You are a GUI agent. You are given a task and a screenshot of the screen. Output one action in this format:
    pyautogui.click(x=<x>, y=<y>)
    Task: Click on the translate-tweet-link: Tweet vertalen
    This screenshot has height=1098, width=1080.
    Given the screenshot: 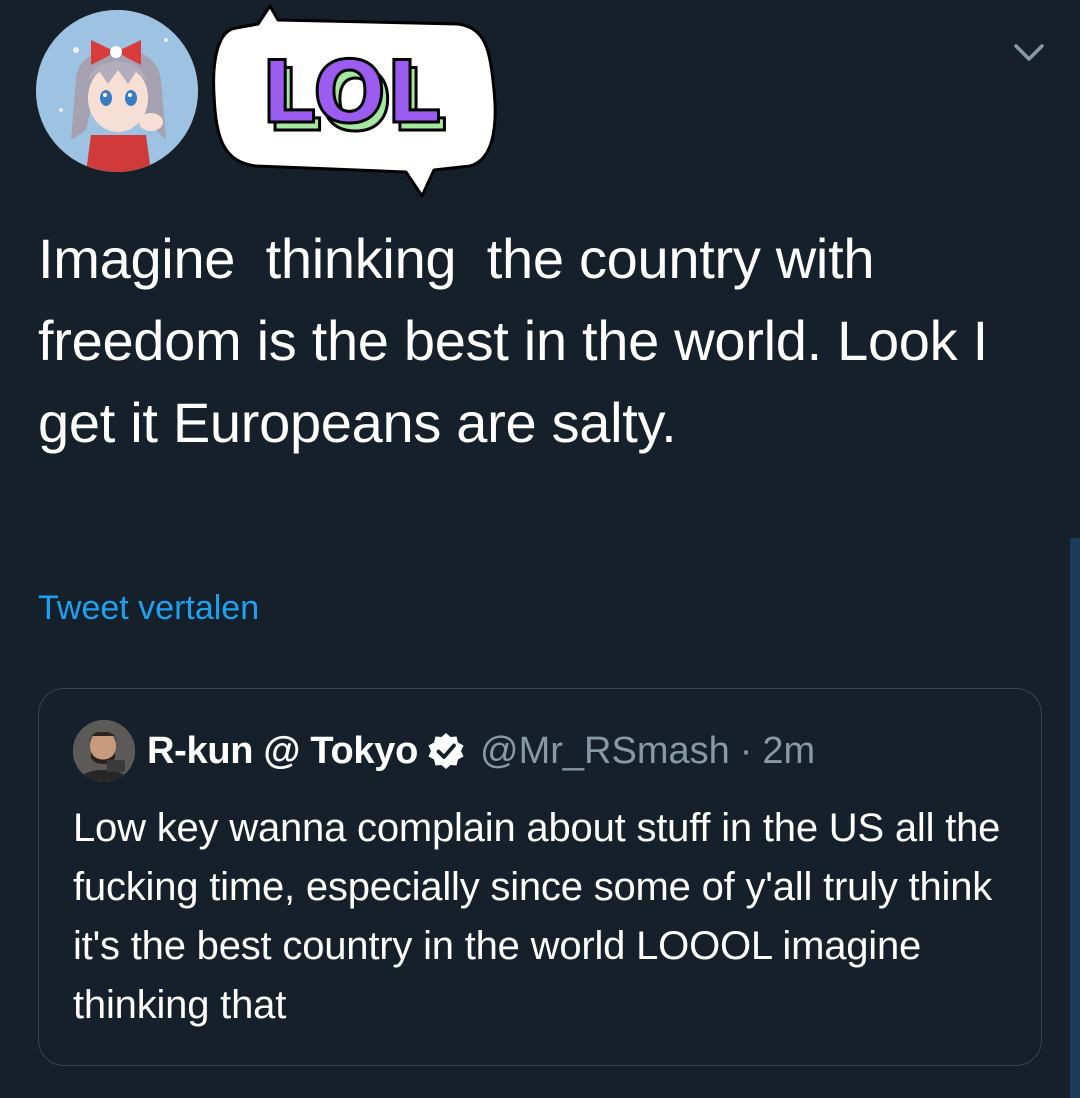 What is the action you would take?
    pyautogui.click(x=148, y=608)
    